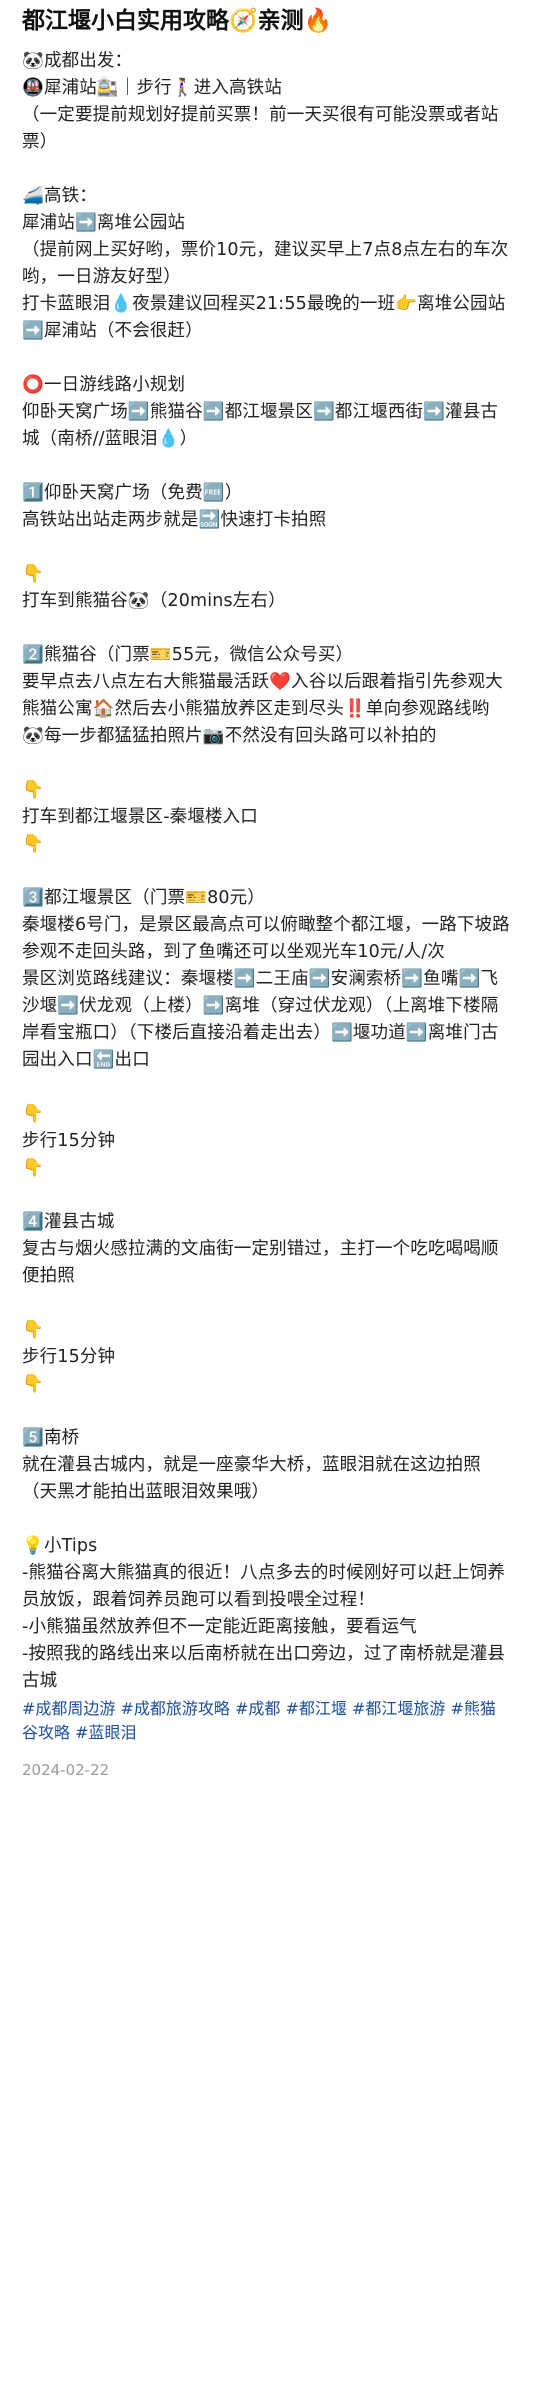  I want to click on text-line: 2️⃣熊猫谷（门票🎫55元，微信公众号买）, so click(188, 655).